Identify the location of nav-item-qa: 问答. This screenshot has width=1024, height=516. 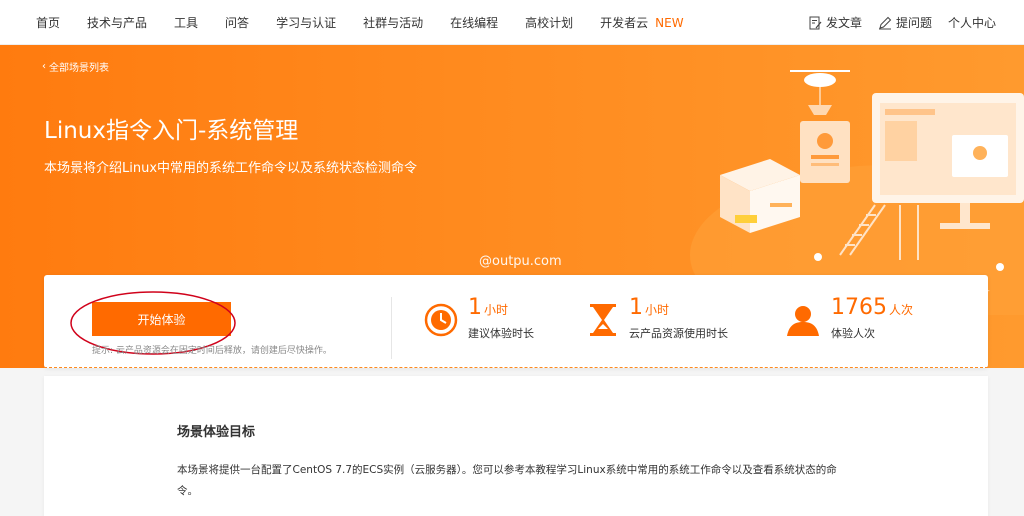
(237, 22).